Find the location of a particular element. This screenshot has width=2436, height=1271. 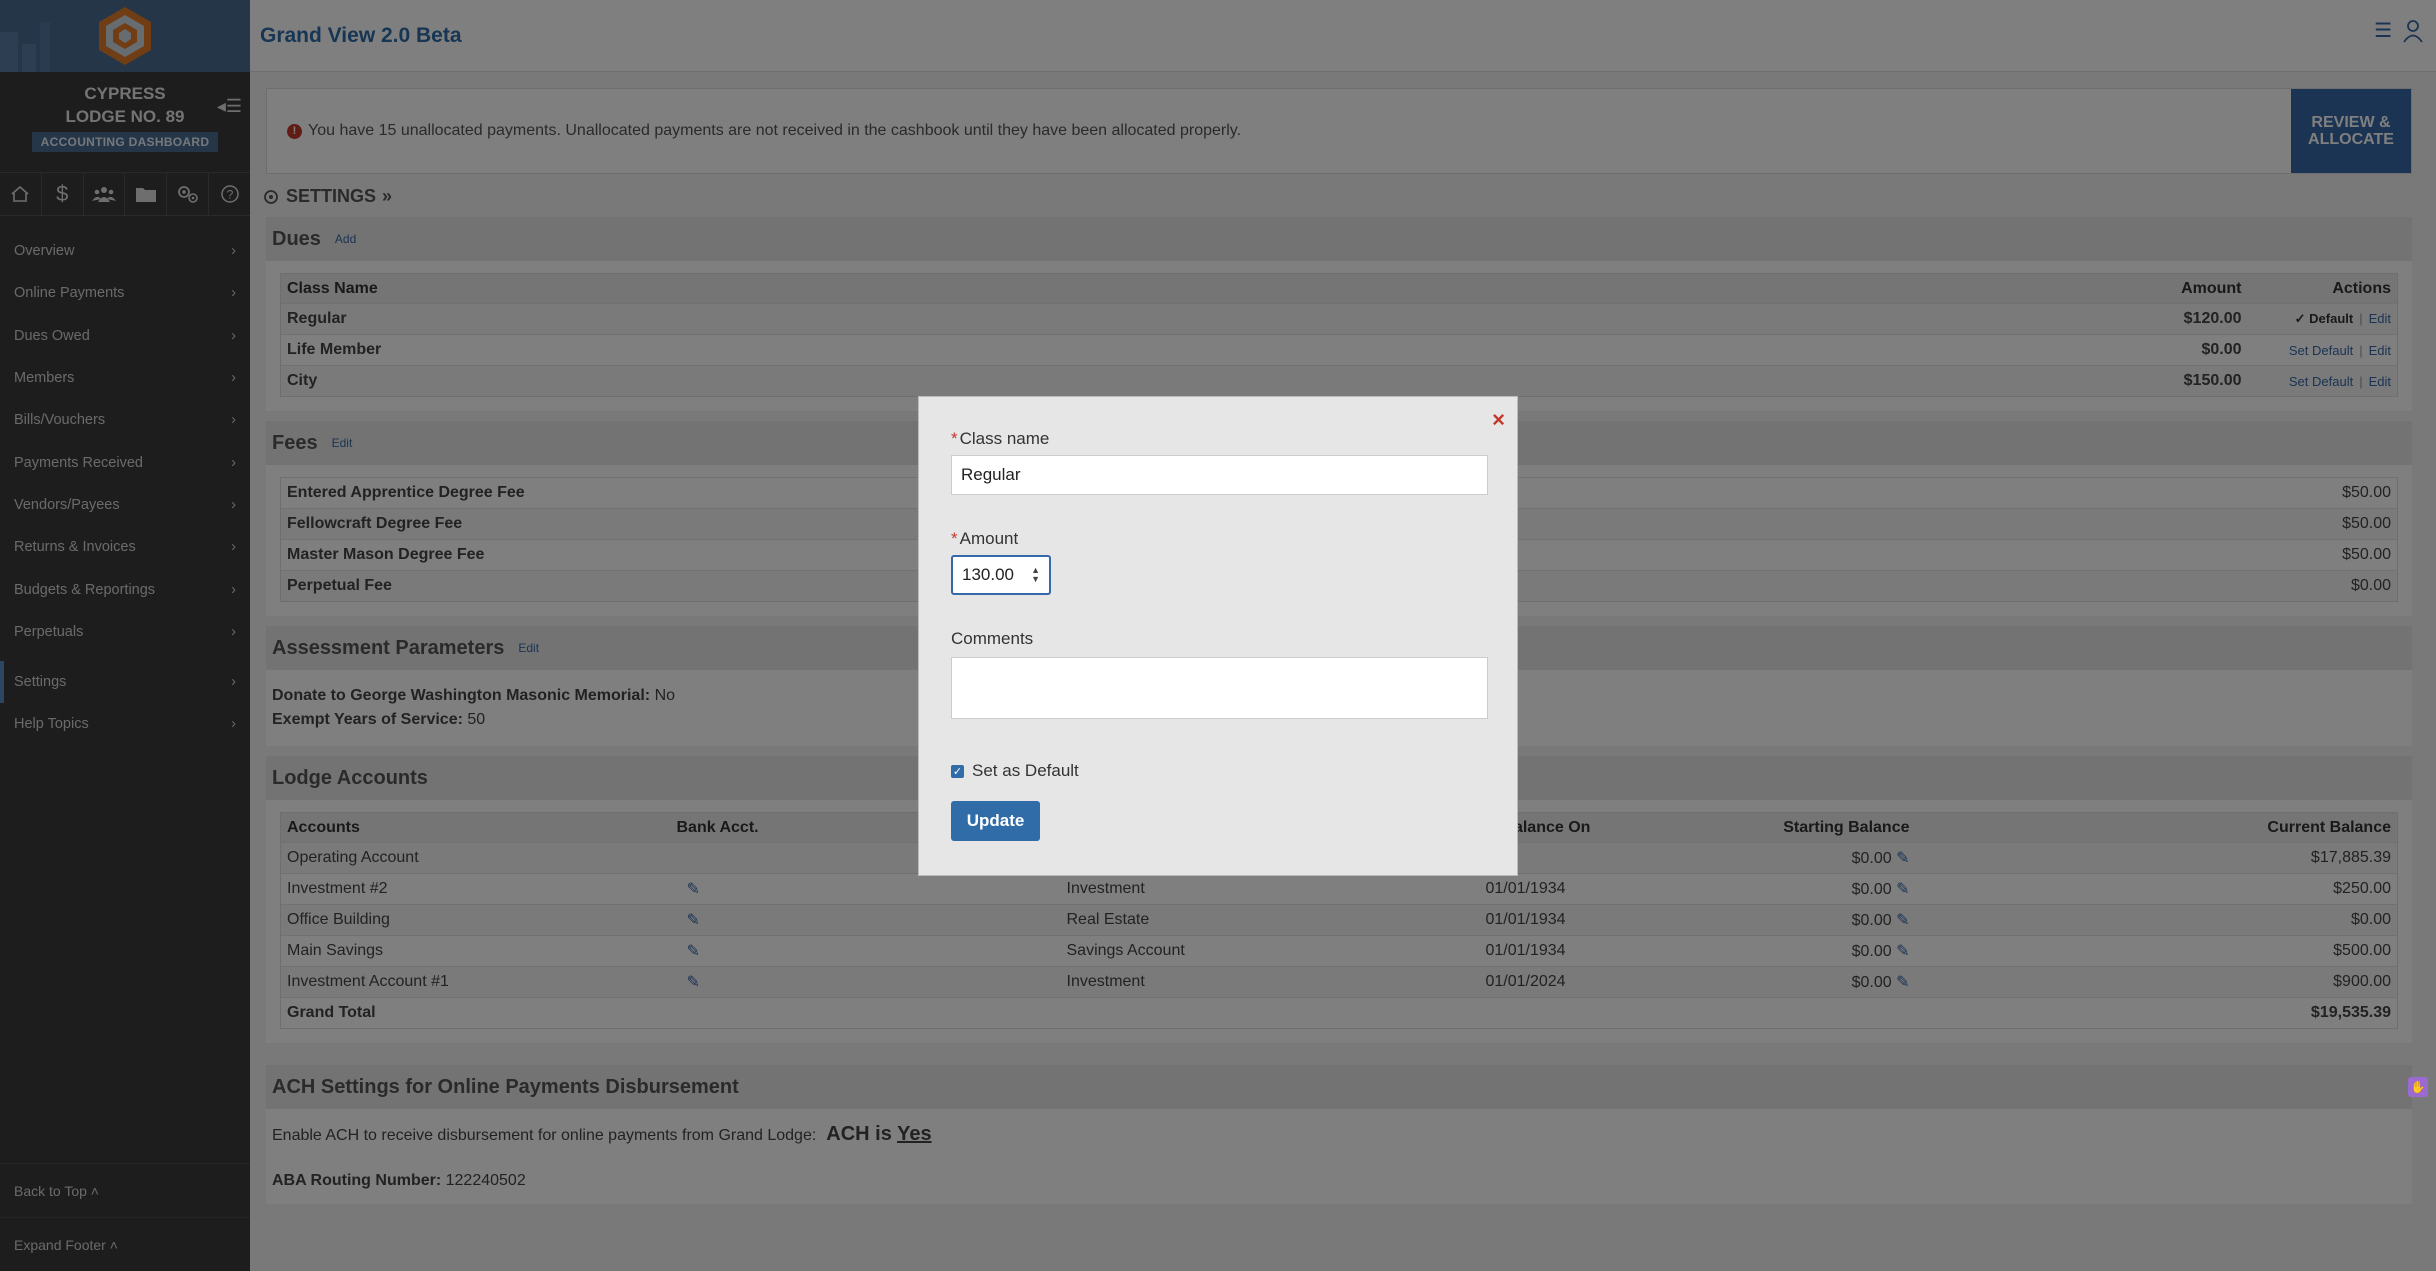

close-icon: × is located at coordinates (1498, 420).